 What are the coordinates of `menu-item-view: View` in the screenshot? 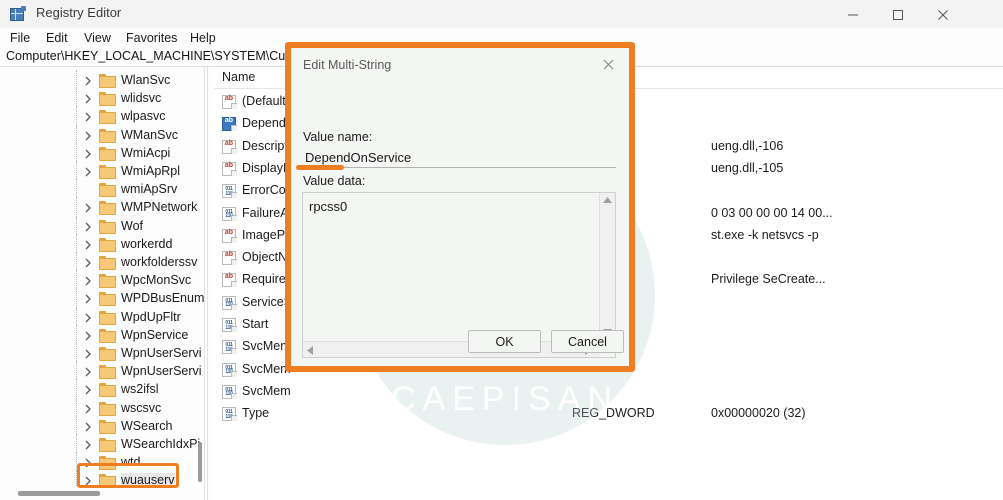 It's located at (97, 38).